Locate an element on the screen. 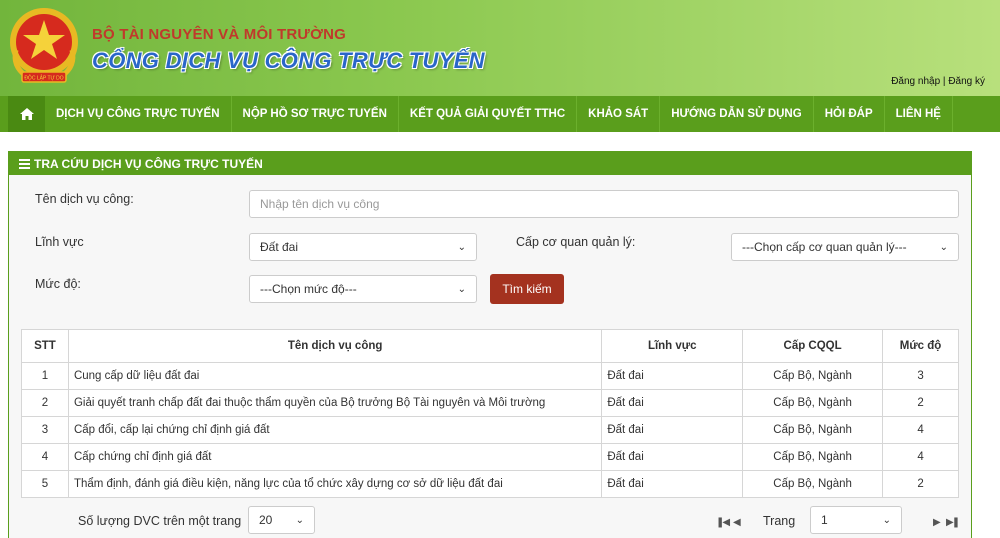  field-label: Lĩnh vực is located at coordinates (59, 242).